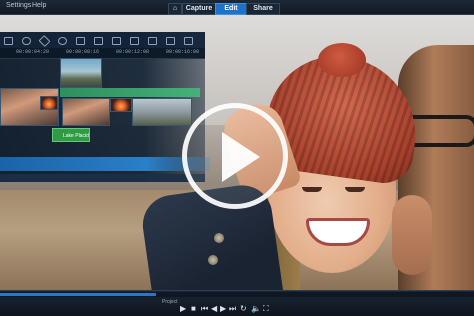  What do you see at coordinates (193, 308) in the screenshot?
I see `stop-icon: ■` at bounding box center [193, 308].